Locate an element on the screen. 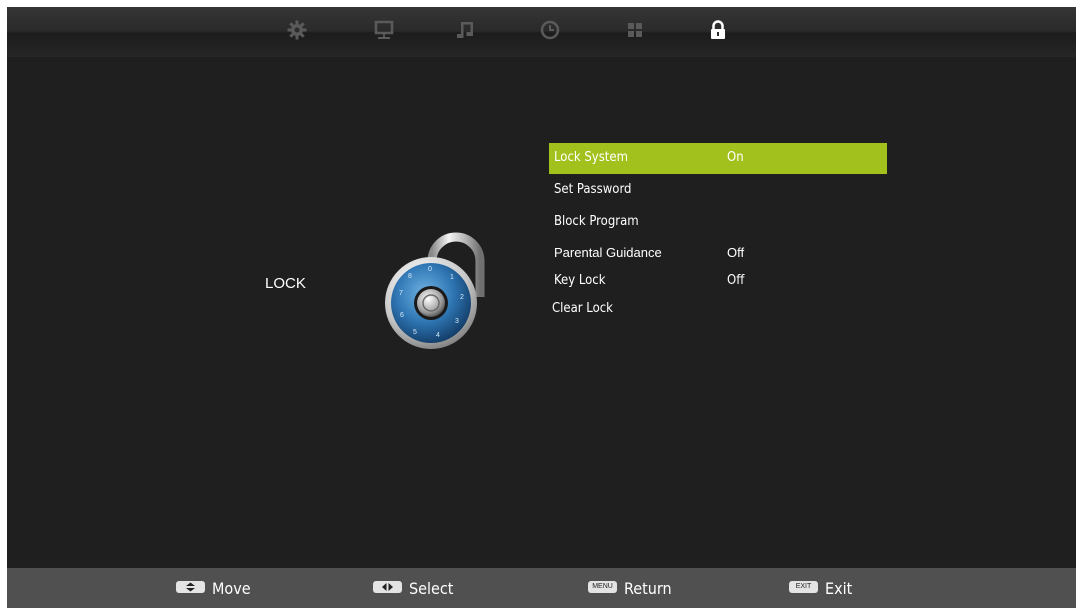 This screenshot has height=615, width=1083. menu-item-value: On is located at coordinates (735, 157).